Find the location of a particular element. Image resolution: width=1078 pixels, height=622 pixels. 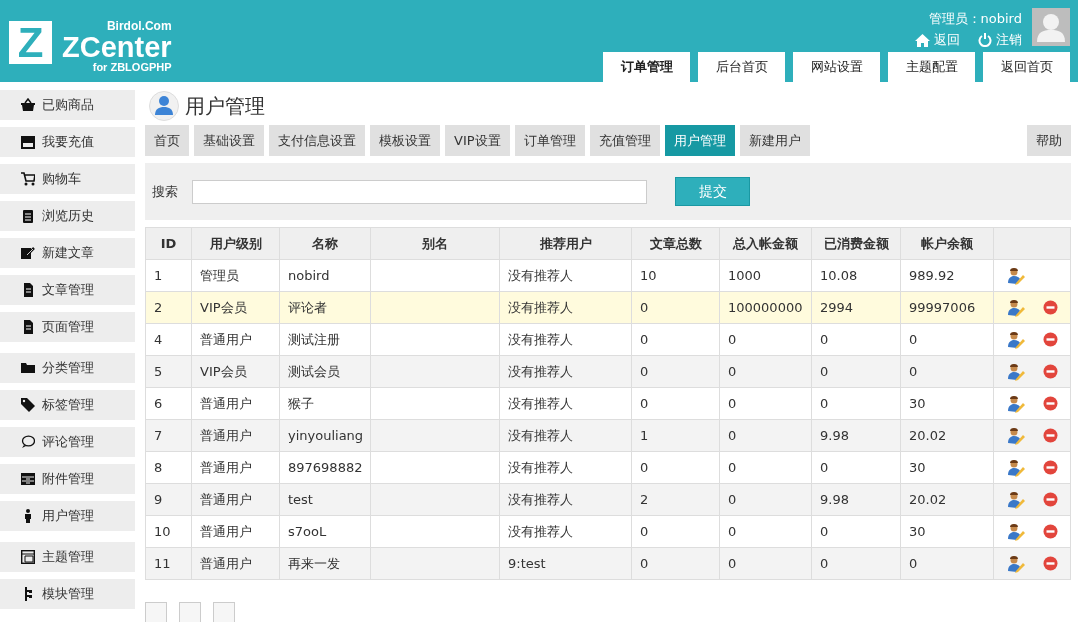

sidebar-item: 用户管理 is located at coordinates (67, 516).